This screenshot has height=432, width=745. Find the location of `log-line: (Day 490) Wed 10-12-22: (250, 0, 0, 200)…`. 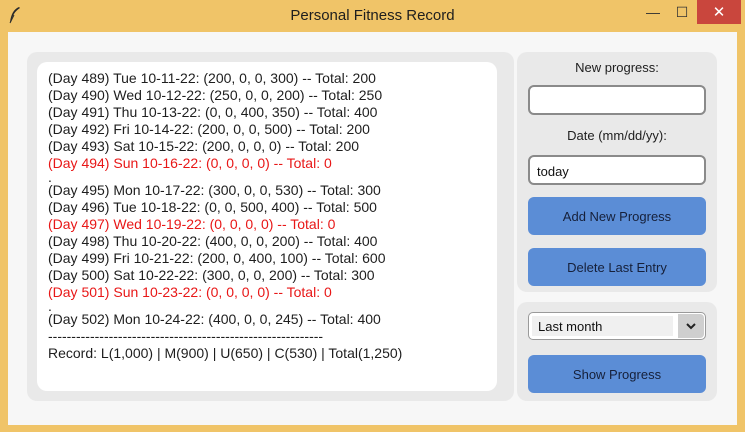

log-line: (Day 490) Wed 10-12-22: (250, 0, 0, 200)… is located at coordinates (215, 95).